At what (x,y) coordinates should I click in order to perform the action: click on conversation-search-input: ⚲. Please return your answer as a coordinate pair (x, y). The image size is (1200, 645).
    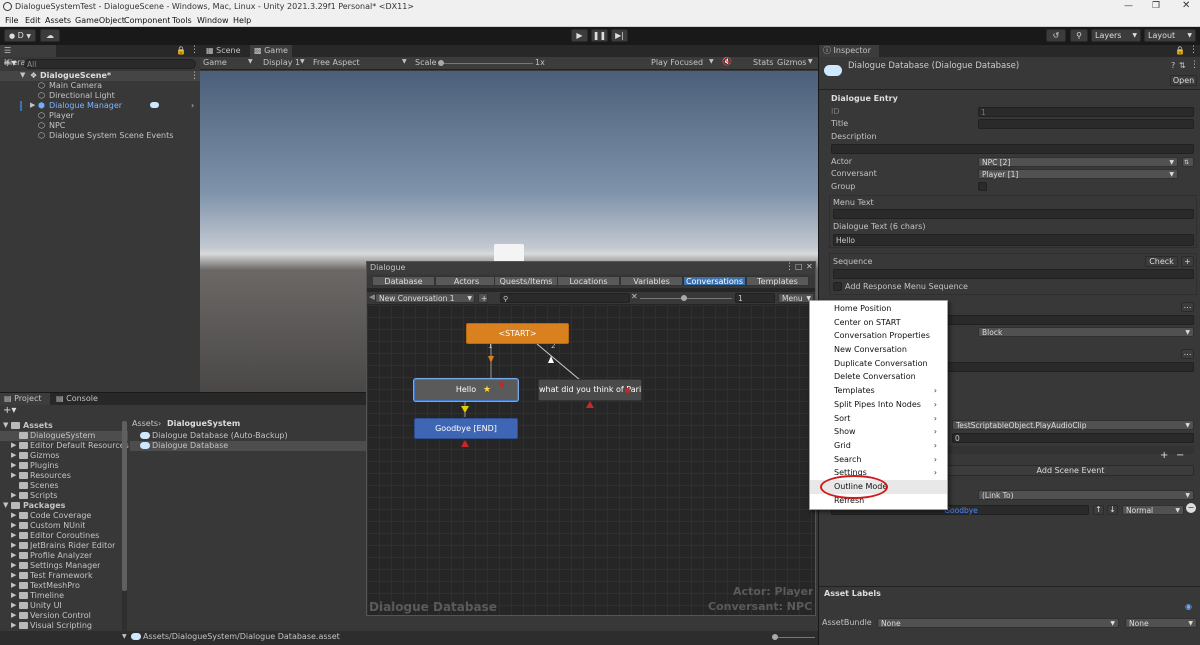
    Looking at the image, I should click on (565, 298).